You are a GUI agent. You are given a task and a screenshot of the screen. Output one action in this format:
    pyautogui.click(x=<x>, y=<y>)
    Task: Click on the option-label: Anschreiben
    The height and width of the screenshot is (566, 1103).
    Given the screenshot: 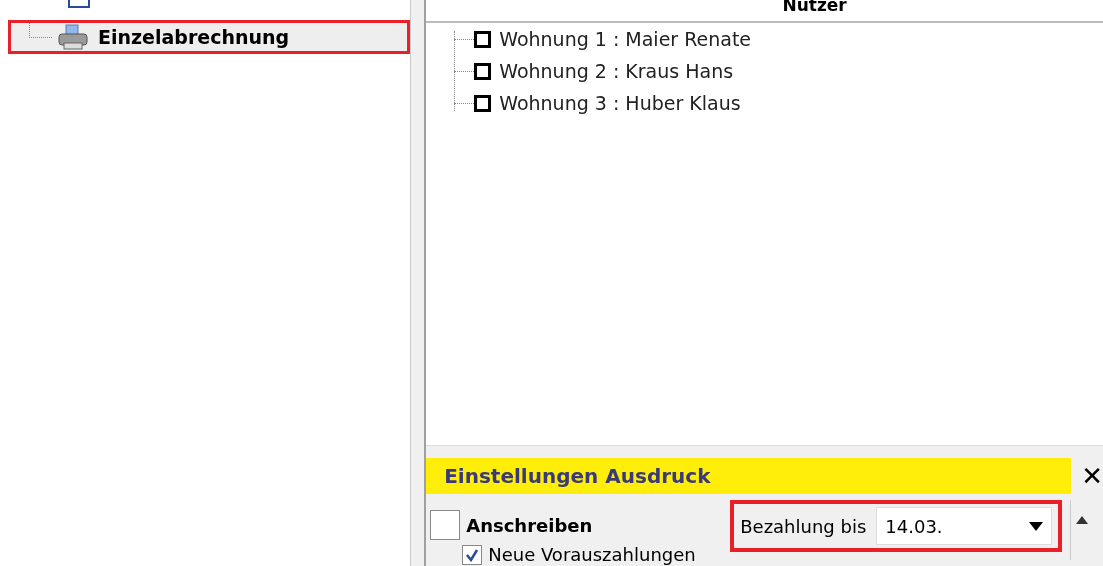 What is the action you would take?
    pyautogui.click(x=529, y=525)
    